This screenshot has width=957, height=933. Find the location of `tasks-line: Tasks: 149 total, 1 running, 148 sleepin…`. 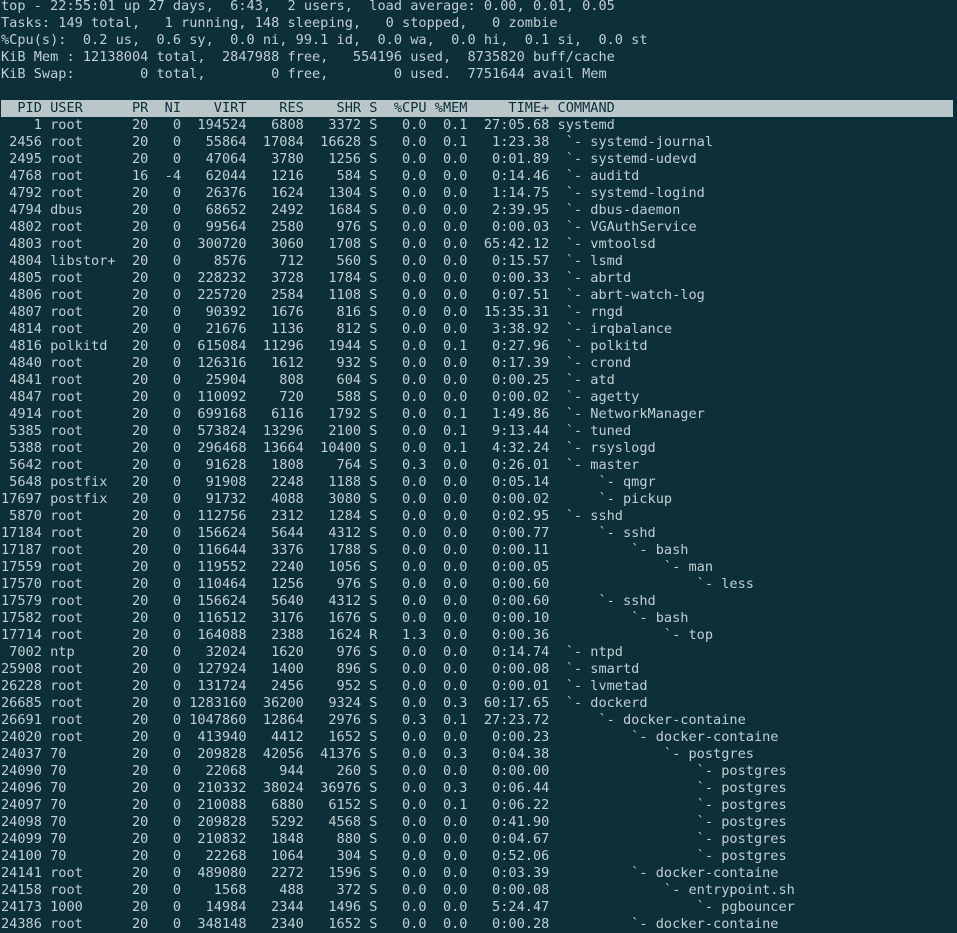

tasks-line: Tasks: 149 total, 1 running, 148 sleepin… is located at coordinates (279, 23).